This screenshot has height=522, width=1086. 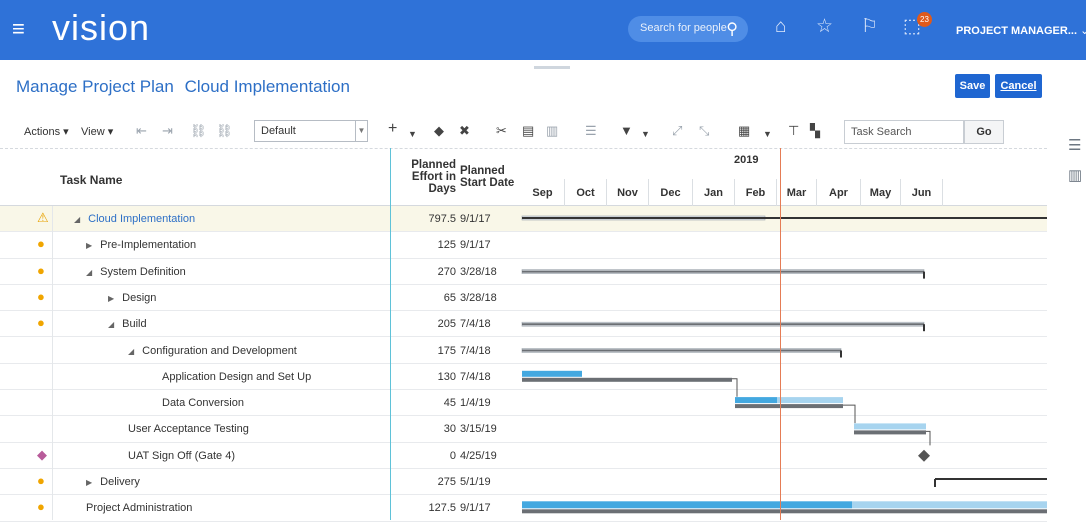 I want to click on cut-icon: ✂, so click(x=501, y=131).